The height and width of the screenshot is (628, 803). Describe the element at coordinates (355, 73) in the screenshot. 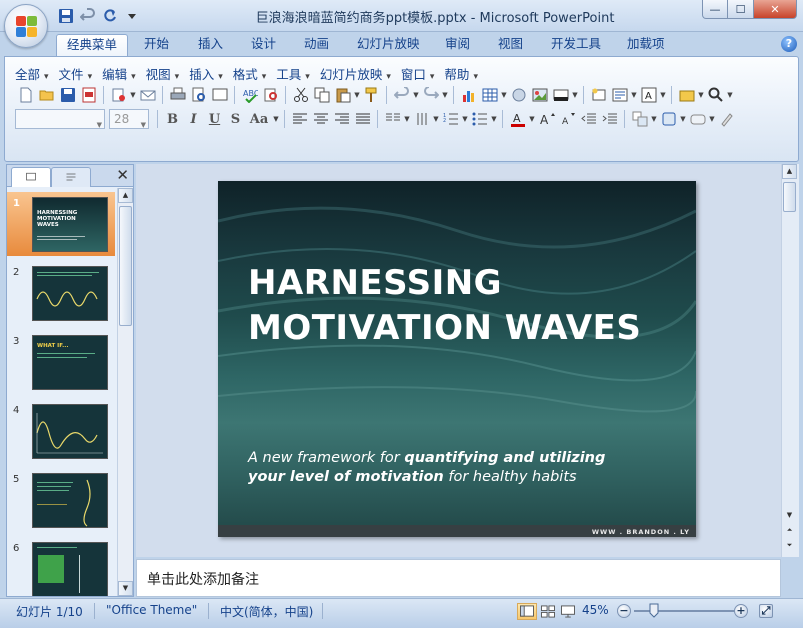

I see `menu-slideshow: 幻灯片放映 ▾` at that location.